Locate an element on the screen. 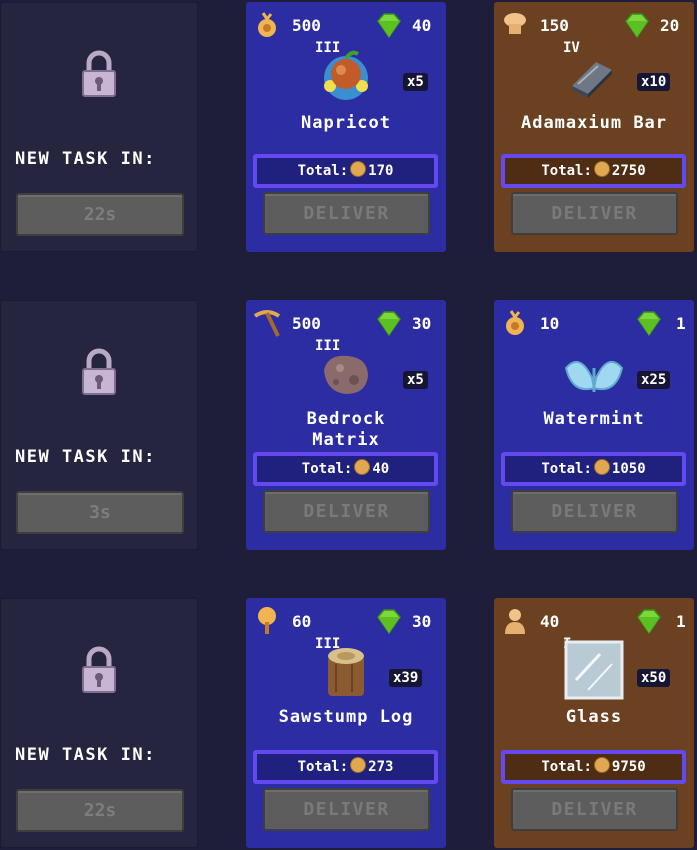  skill-requirement: 150 is located at coordinates (554, 25).